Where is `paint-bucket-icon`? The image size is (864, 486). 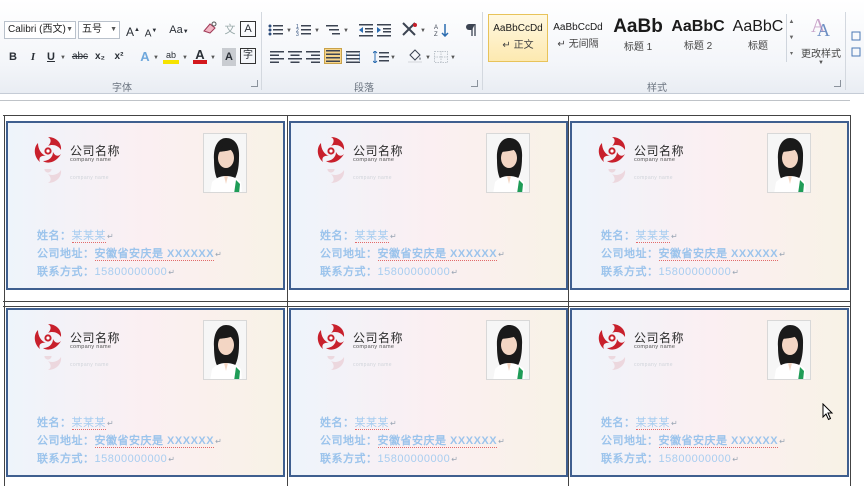 paint-bucket-icon is located at coordinates (415, 56).